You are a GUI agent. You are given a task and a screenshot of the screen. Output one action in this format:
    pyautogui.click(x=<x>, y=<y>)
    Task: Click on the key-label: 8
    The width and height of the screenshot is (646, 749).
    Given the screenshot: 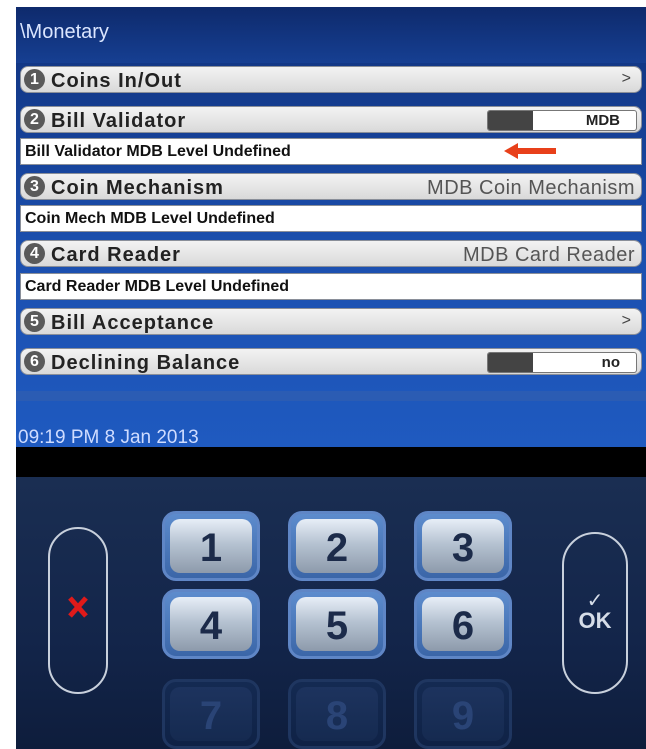 What is the action you would take?
    pyautogui.click(x=337, y=714)
    